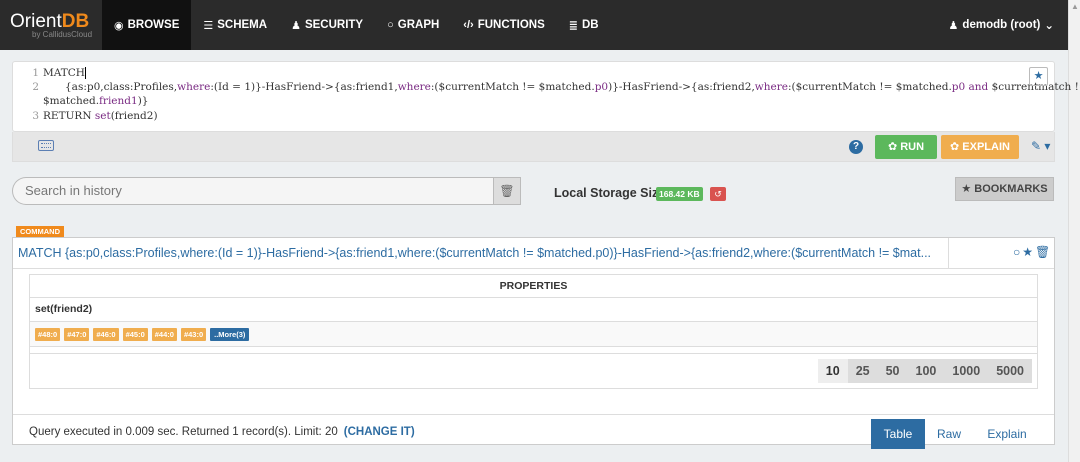 This screenshot has height=462, width=1080. What do you see at coordinates (573, 25) in the screenshot?
I see `database-icon: ≣` at bounding box center [573, 25].